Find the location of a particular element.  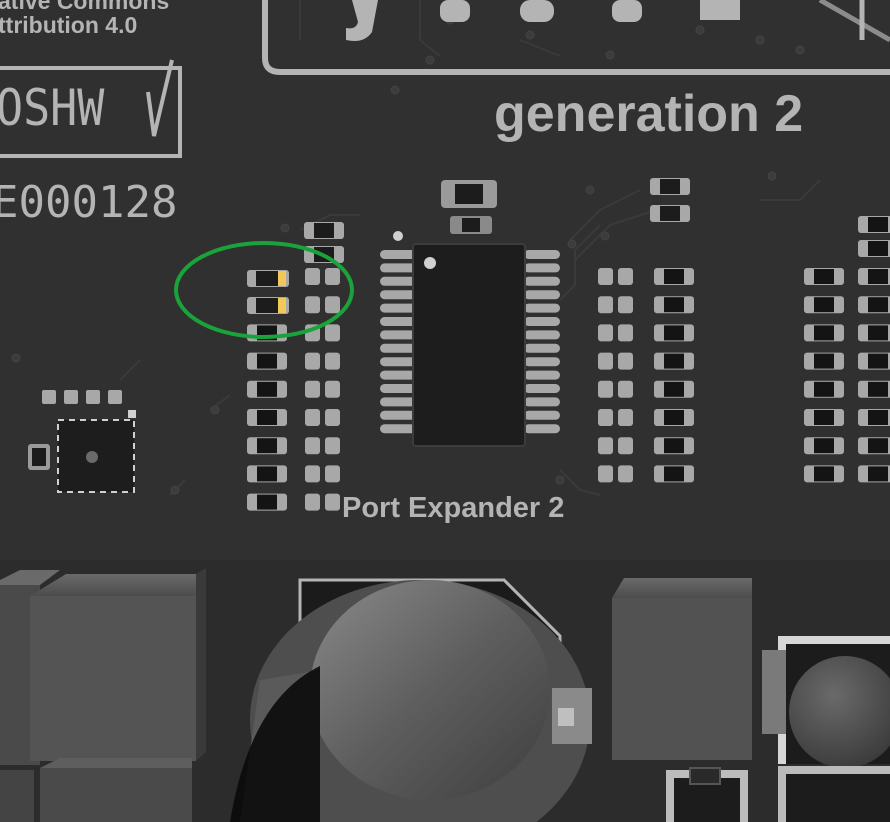

inductor-left is located at coordinates (103, 666).